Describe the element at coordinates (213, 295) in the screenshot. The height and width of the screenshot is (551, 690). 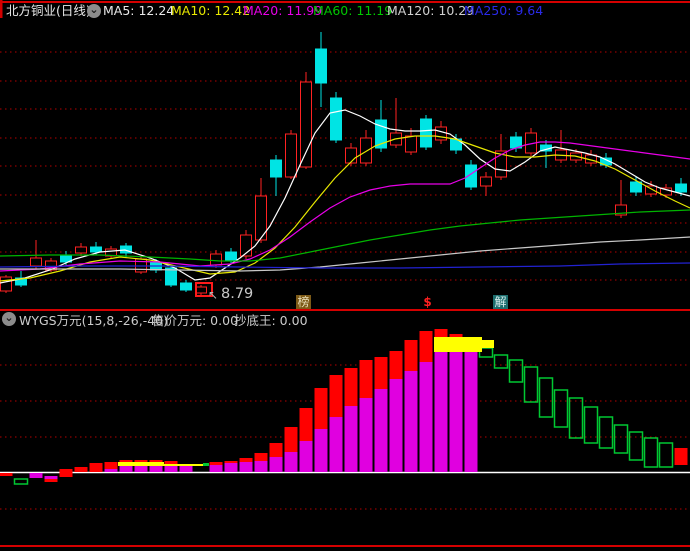
I see `signal-arrow-icon: ↖` at that location.